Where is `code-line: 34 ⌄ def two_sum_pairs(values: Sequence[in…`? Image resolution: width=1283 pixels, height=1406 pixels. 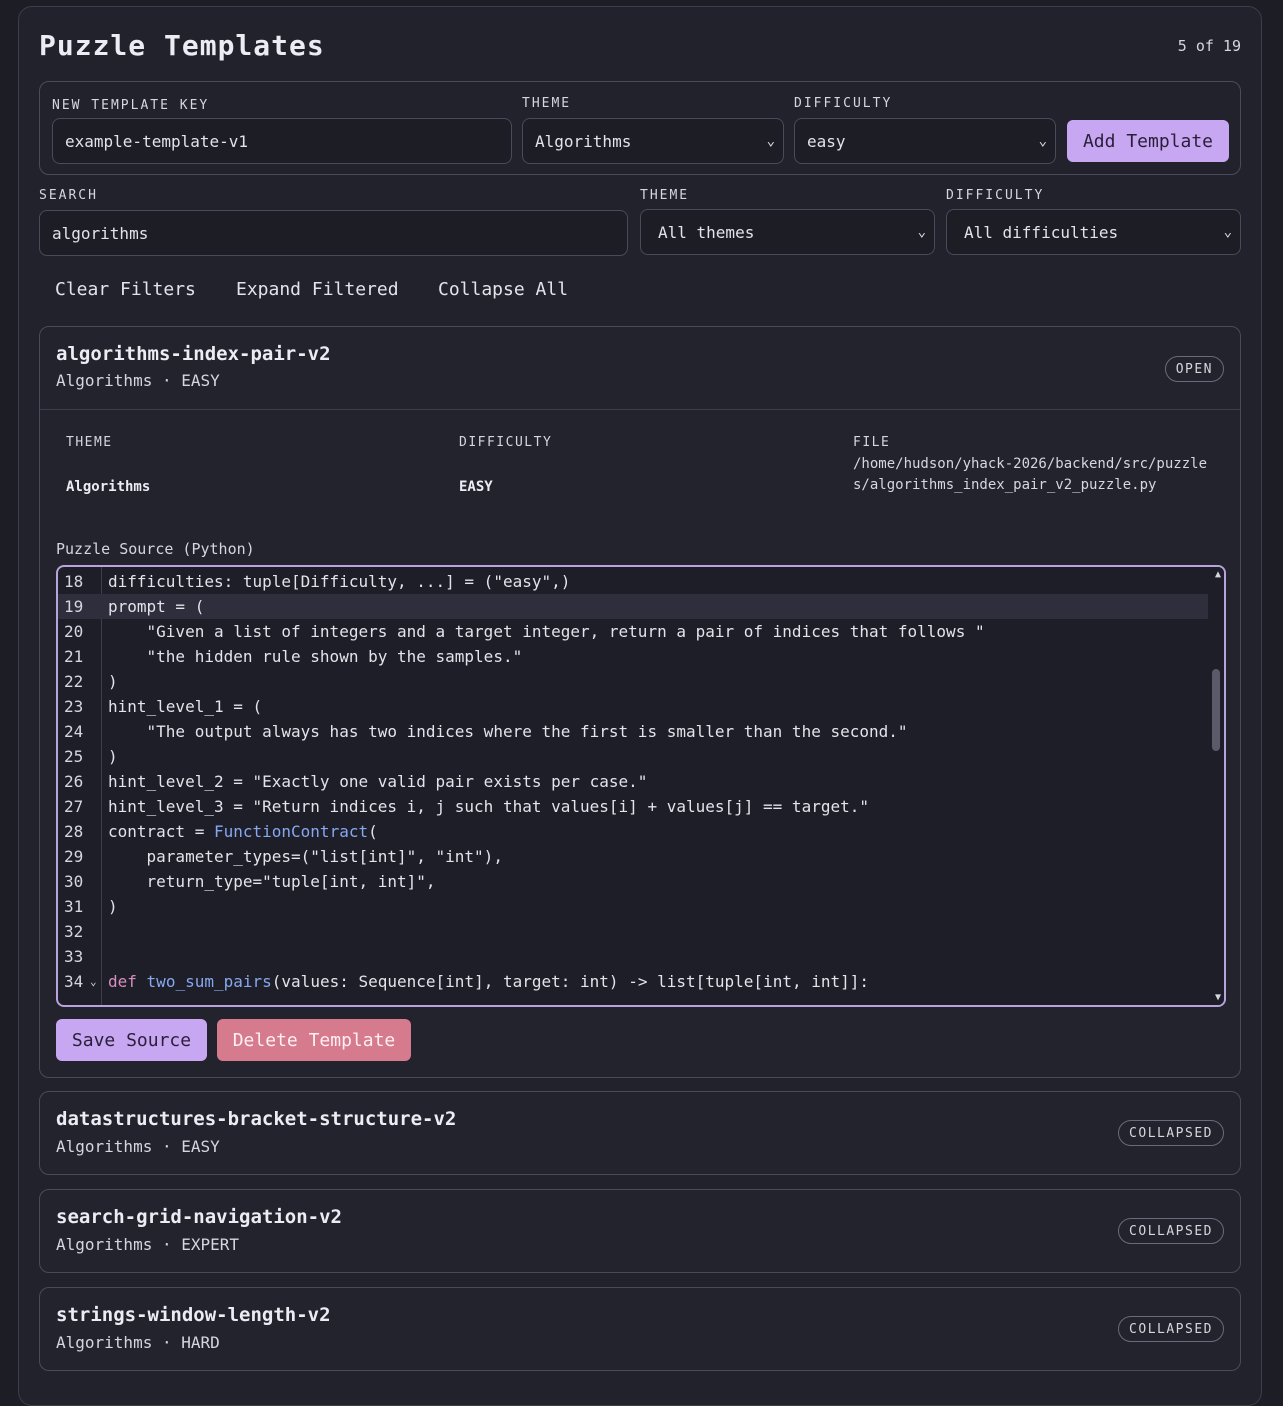 code-line: 34 ⌄ def two_sum_pairs(values: Sequence[in… is located at coordinates (633, 981).